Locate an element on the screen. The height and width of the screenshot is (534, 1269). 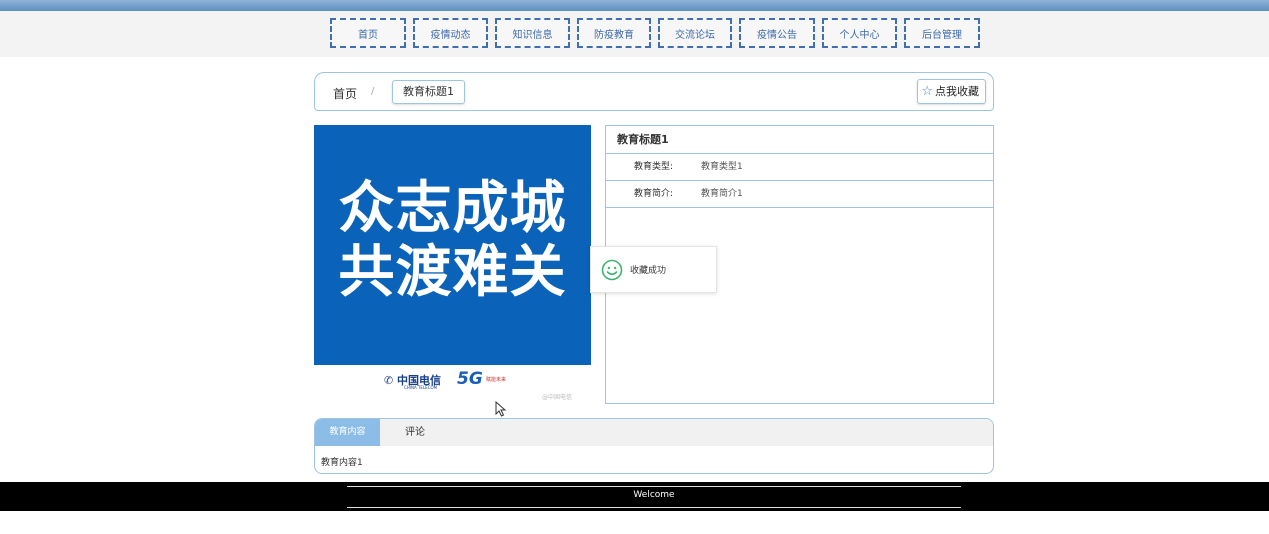
tab-content: 教育内容1 is located at coordinates (342, 463).